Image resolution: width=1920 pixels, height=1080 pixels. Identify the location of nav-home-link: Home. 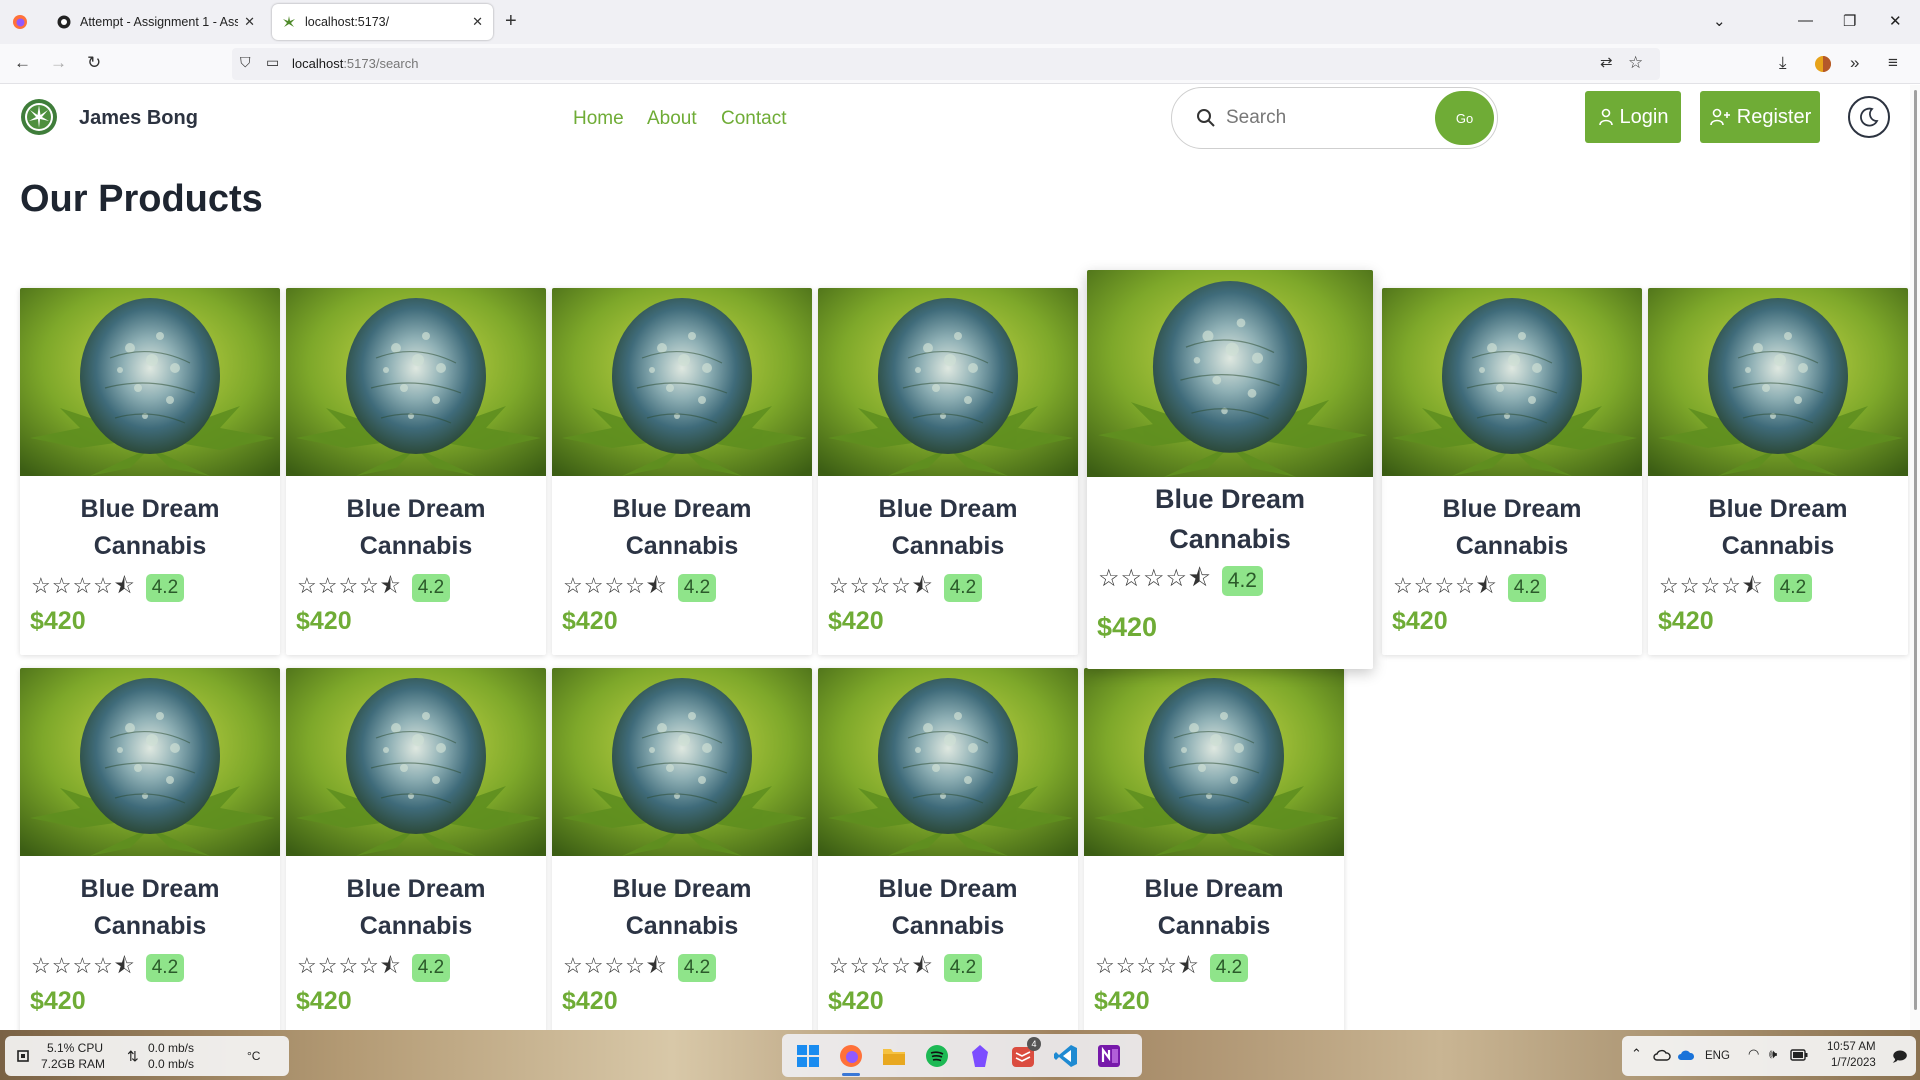
(598, 119).